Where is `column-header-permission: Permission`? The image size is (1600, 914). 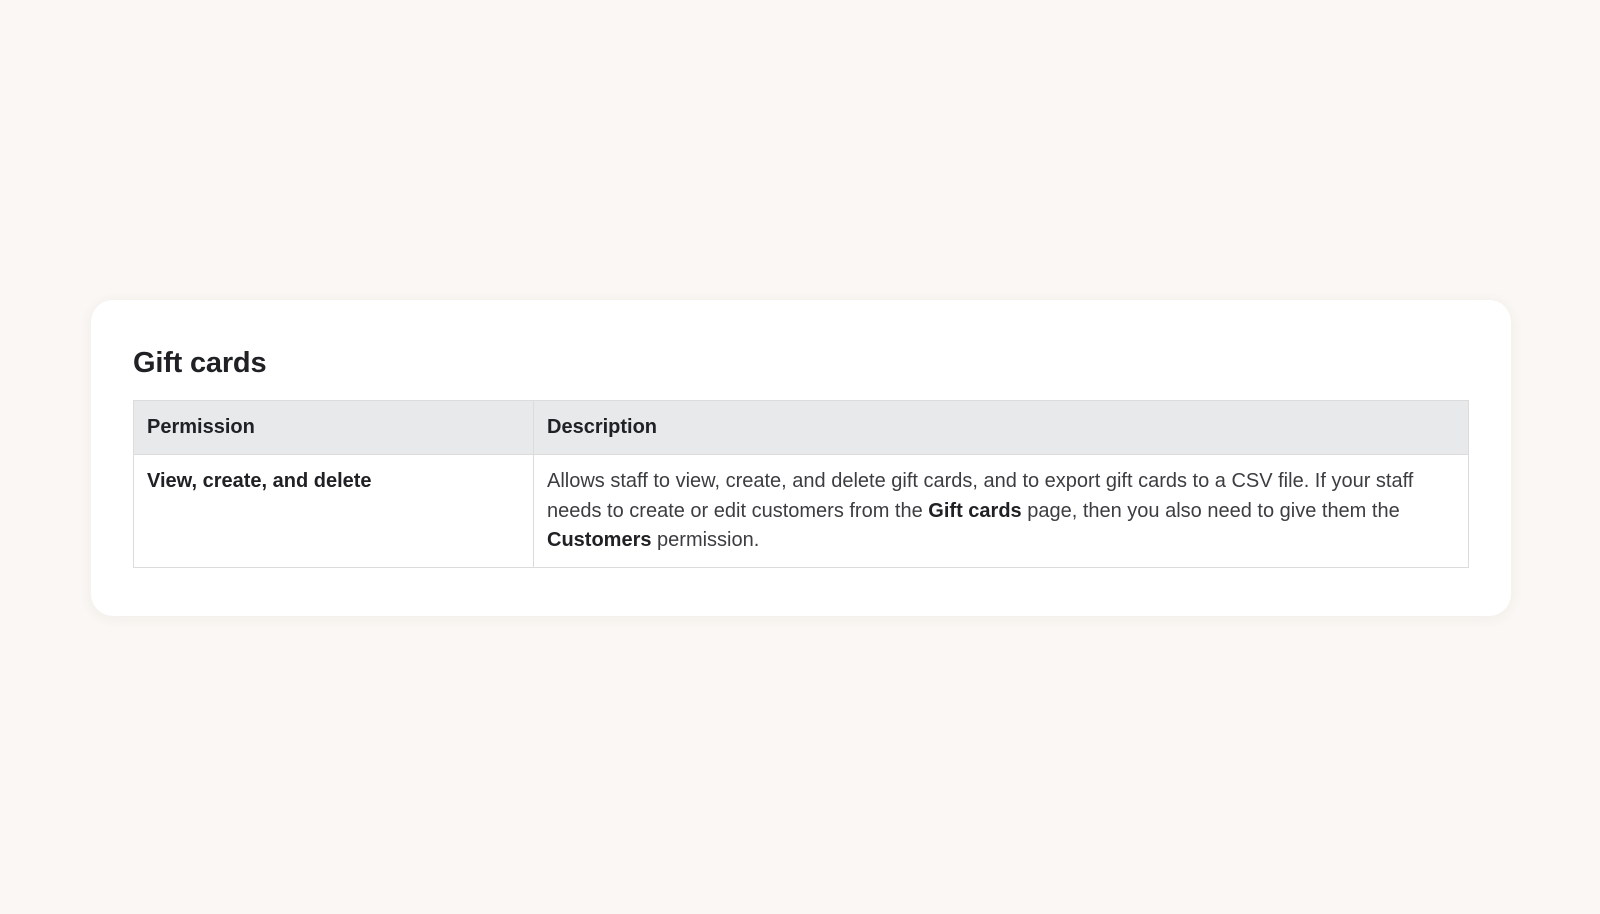
column-header-permission: Permission is located at coordinates (333, 427).